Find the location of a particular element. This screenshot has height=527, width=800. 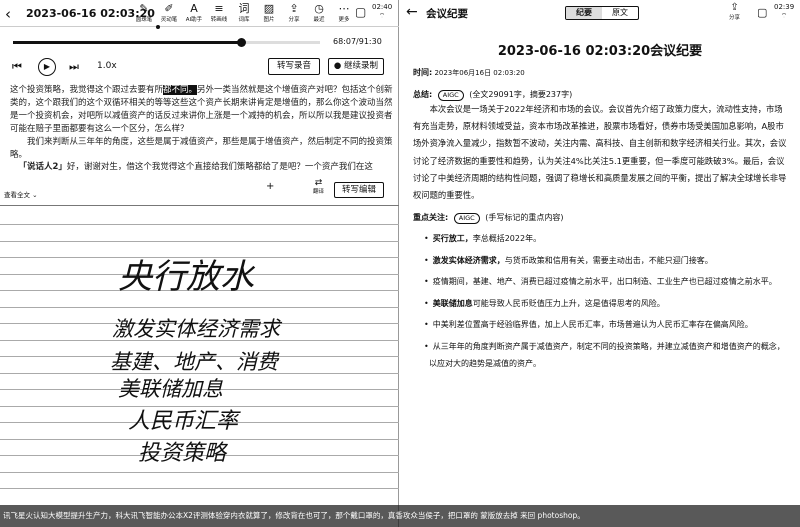

tool-share: ⇪ 分享 is located at coordinates (294, 13).